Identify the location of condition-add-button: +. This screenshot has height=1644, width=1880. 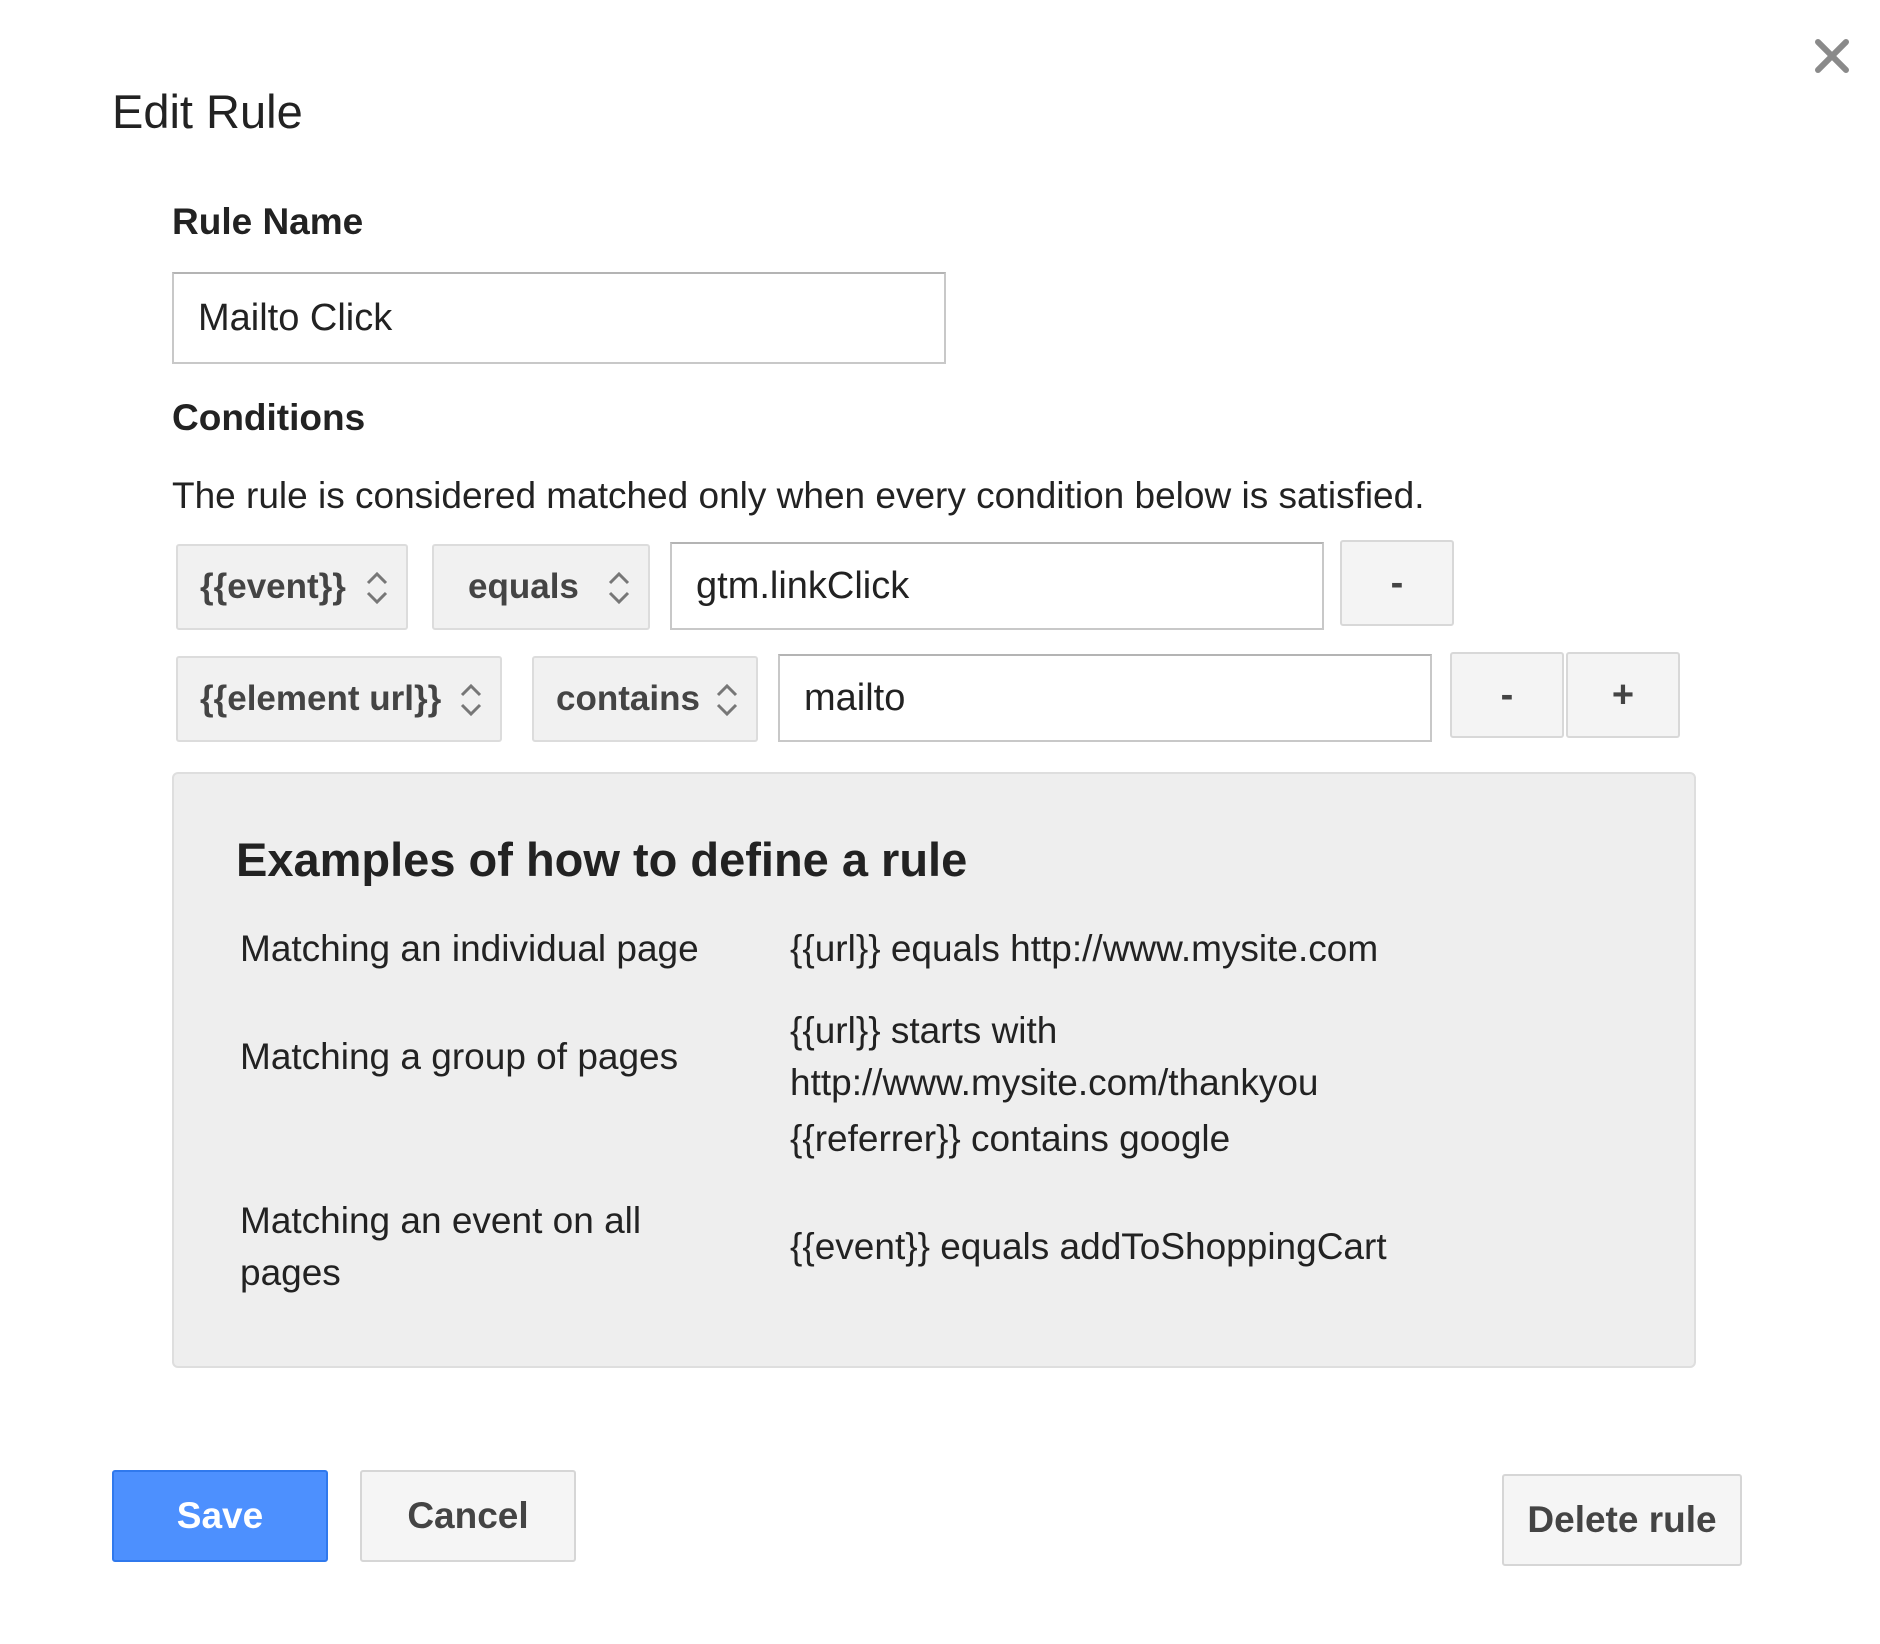
(1623, 695).